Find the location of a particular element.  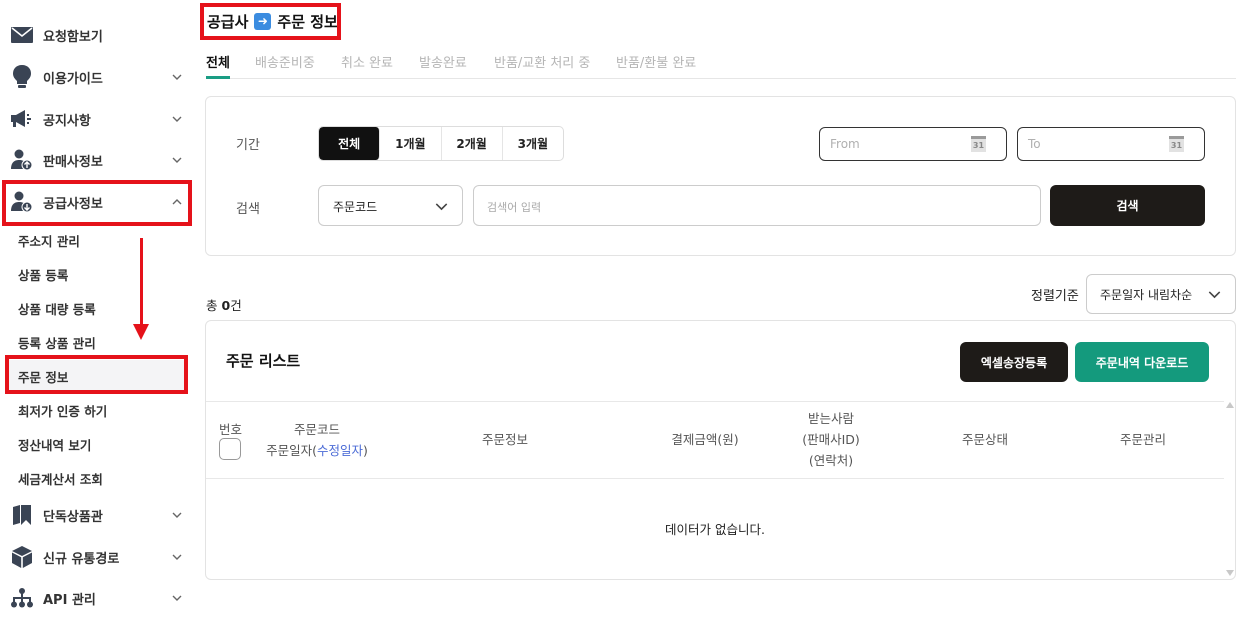

col-manage: 주문관리 is located at coordinates (1142, 439).